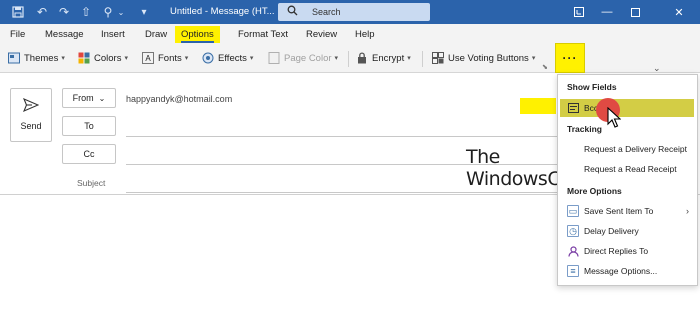  I want to click on tab-file: File, so click(17, 34).